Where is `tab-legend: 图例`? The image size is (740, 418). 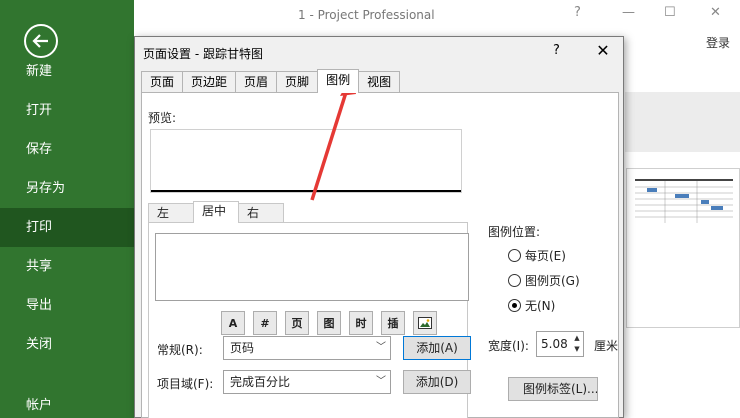 tab-legend: 图例 is located at coordinates (338, 81).